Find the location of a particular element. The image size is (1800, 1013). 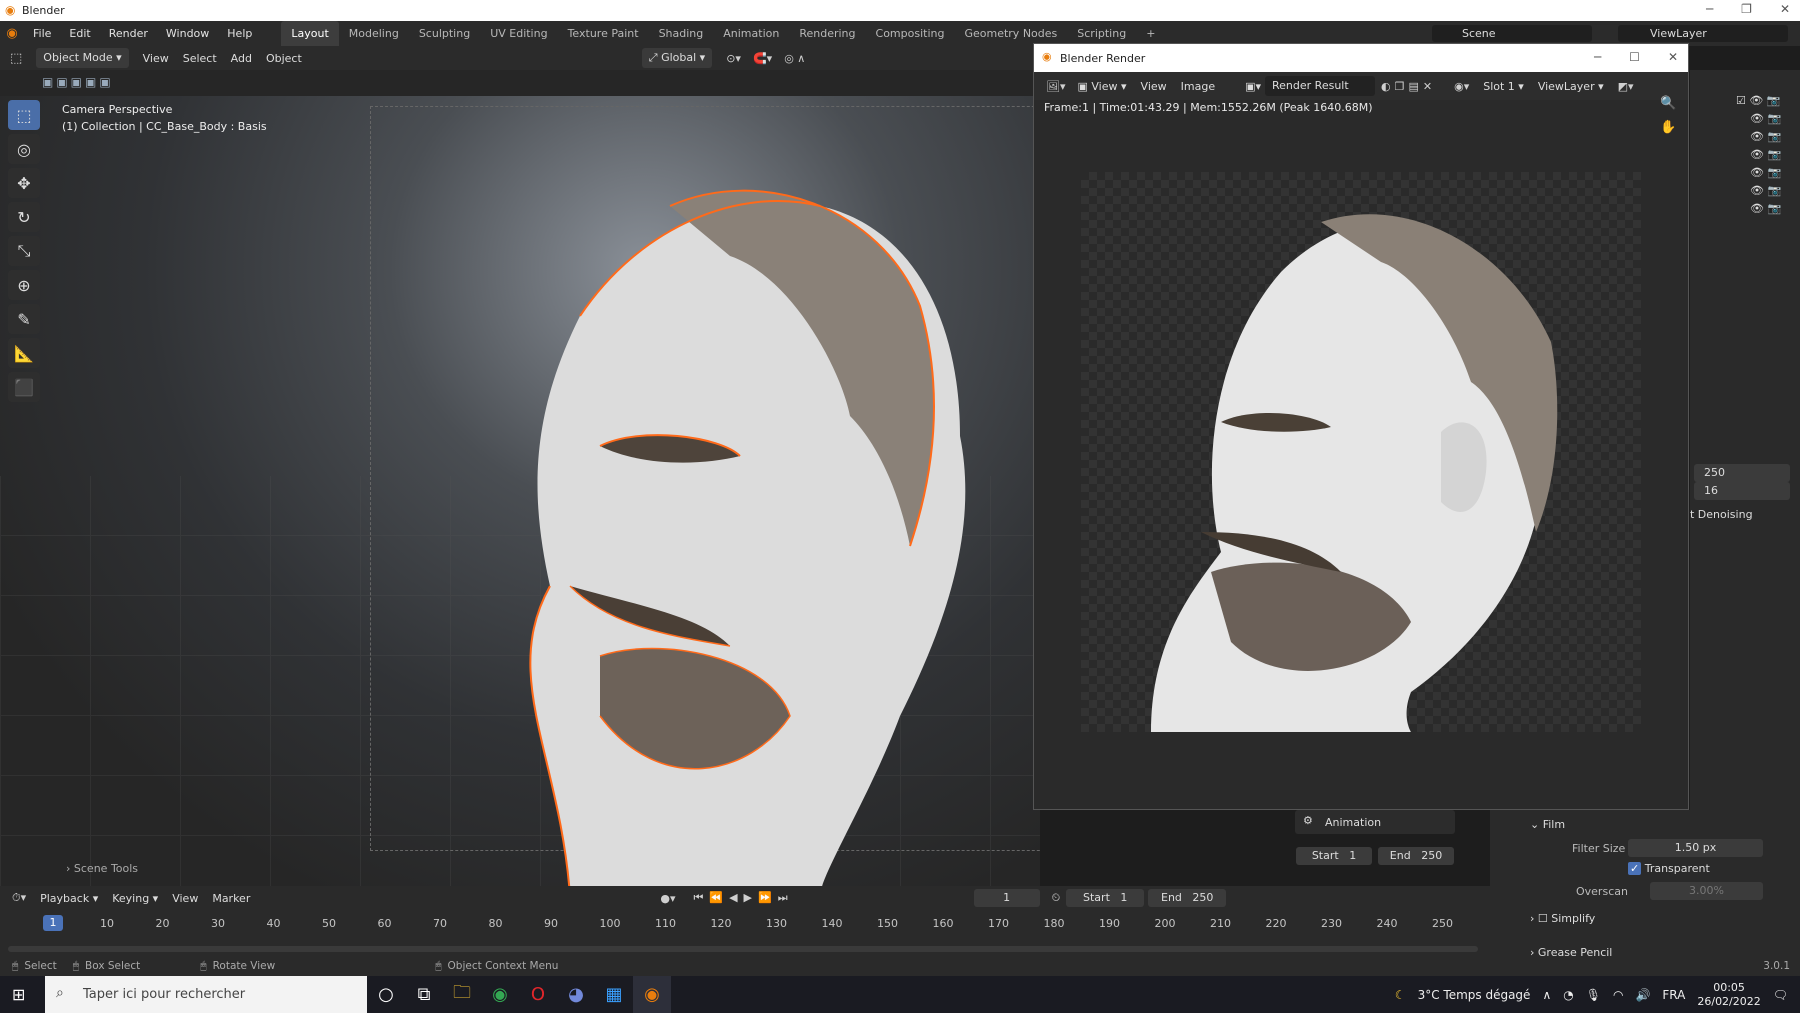

display-channels-icon: ◩▾ is located at coordinates (1626, 86).